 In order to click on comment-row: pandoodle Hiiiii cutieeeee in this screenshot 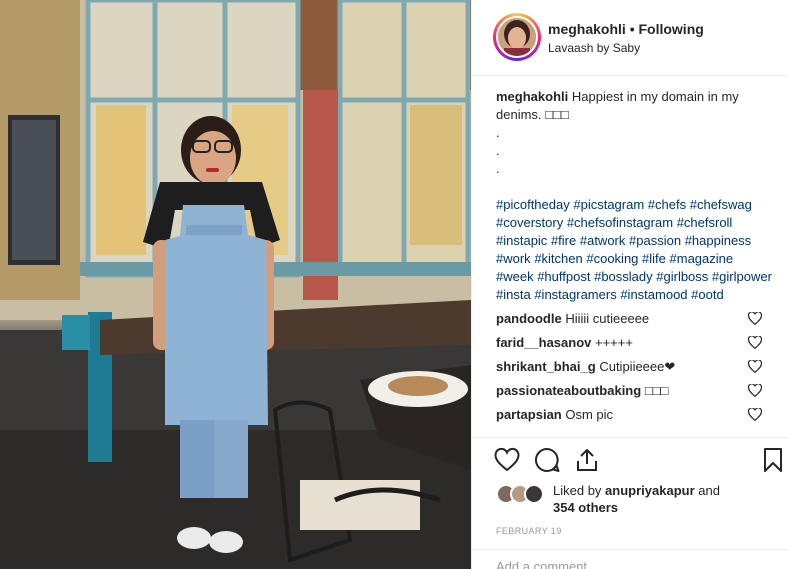, I will do `click(634, 320)`.